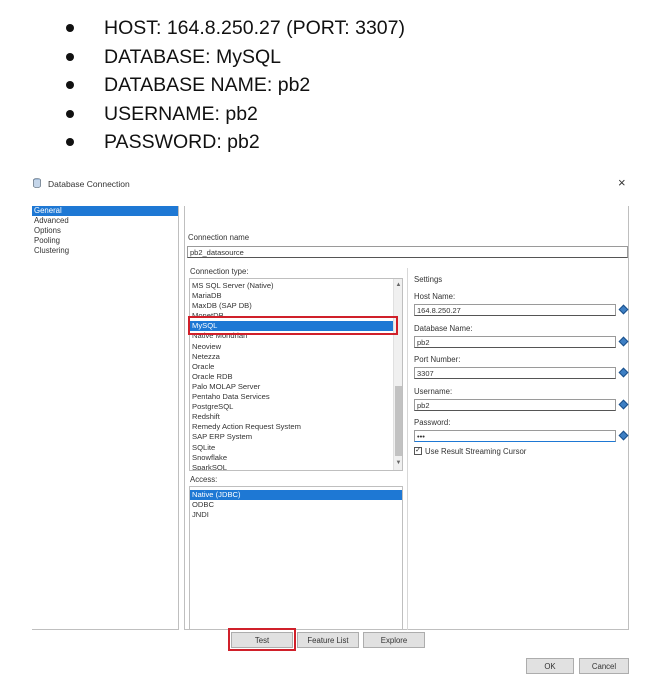  I want to click on scroll-up-icon: ▲, so click(398, 285).